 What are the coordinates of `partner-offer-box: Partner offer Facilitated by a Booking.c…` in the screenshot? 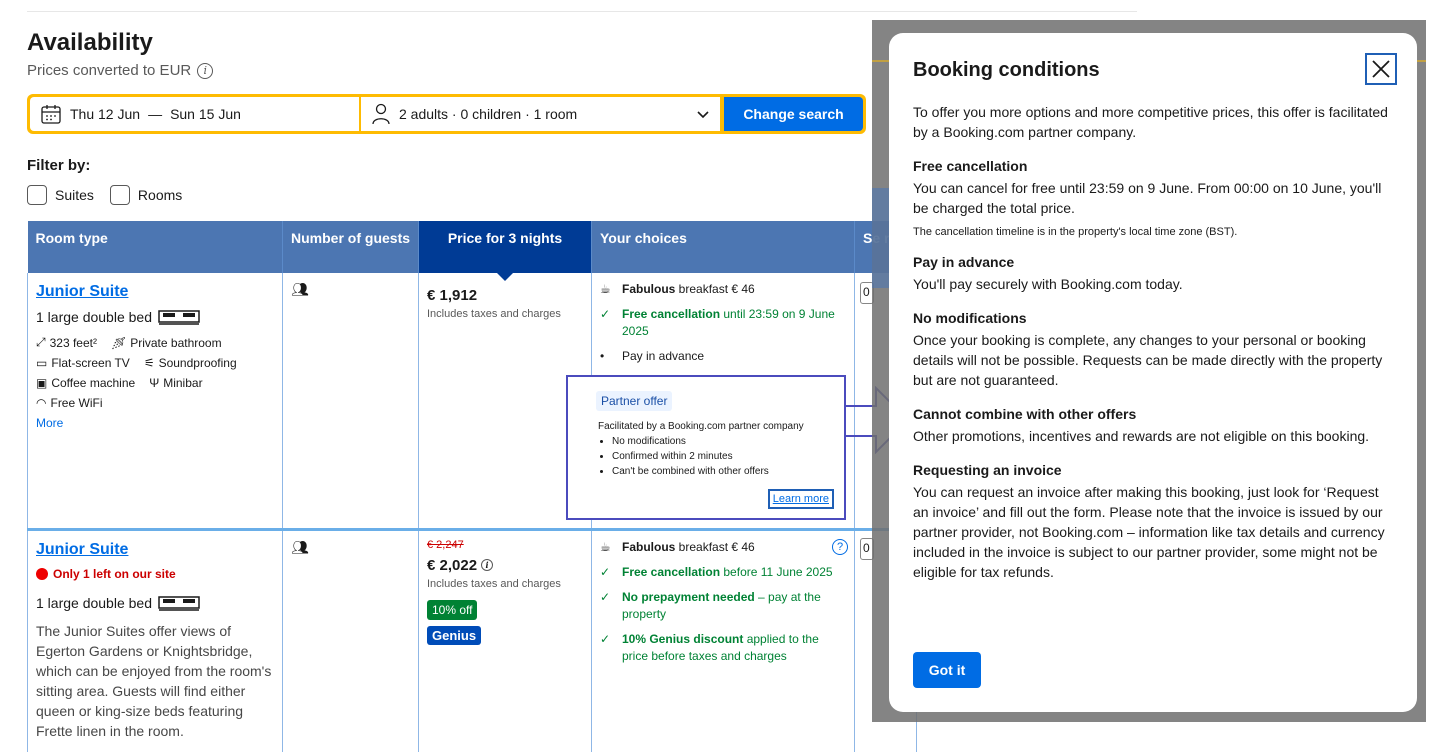 It's located at (706, 447).